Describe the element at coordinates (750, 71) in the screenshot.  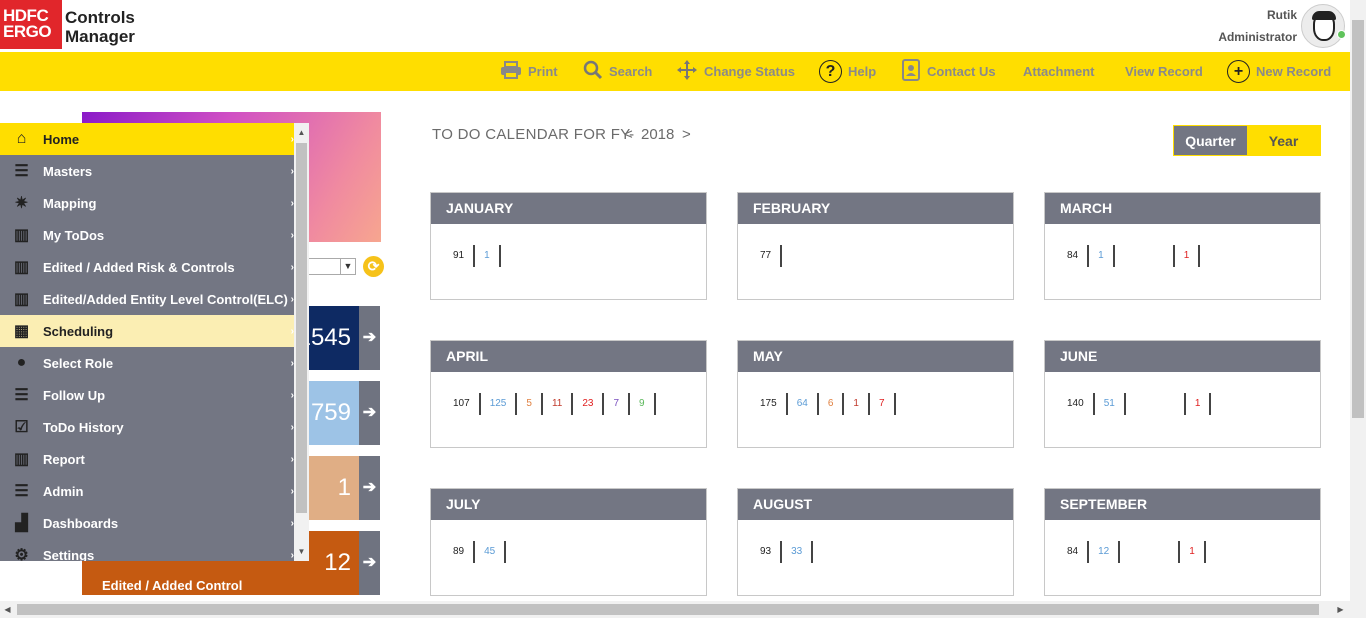
I see `change-status-label: Change Status` at that location.